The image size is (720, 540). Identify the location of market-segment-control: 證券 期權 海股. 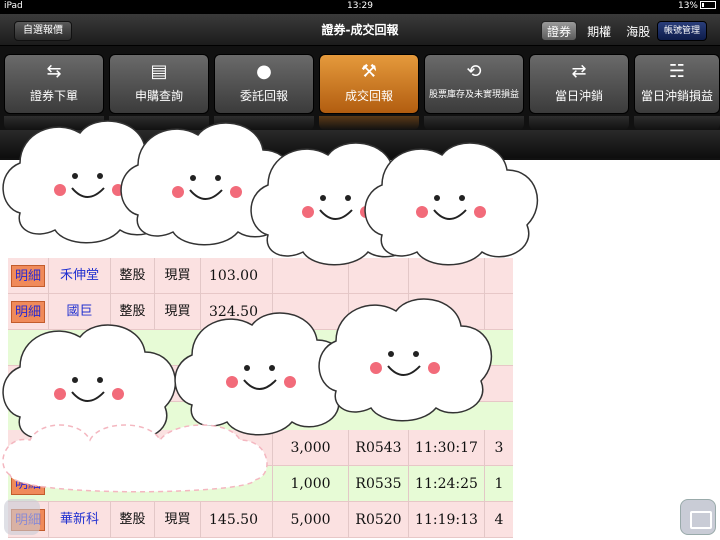
(598, 31).